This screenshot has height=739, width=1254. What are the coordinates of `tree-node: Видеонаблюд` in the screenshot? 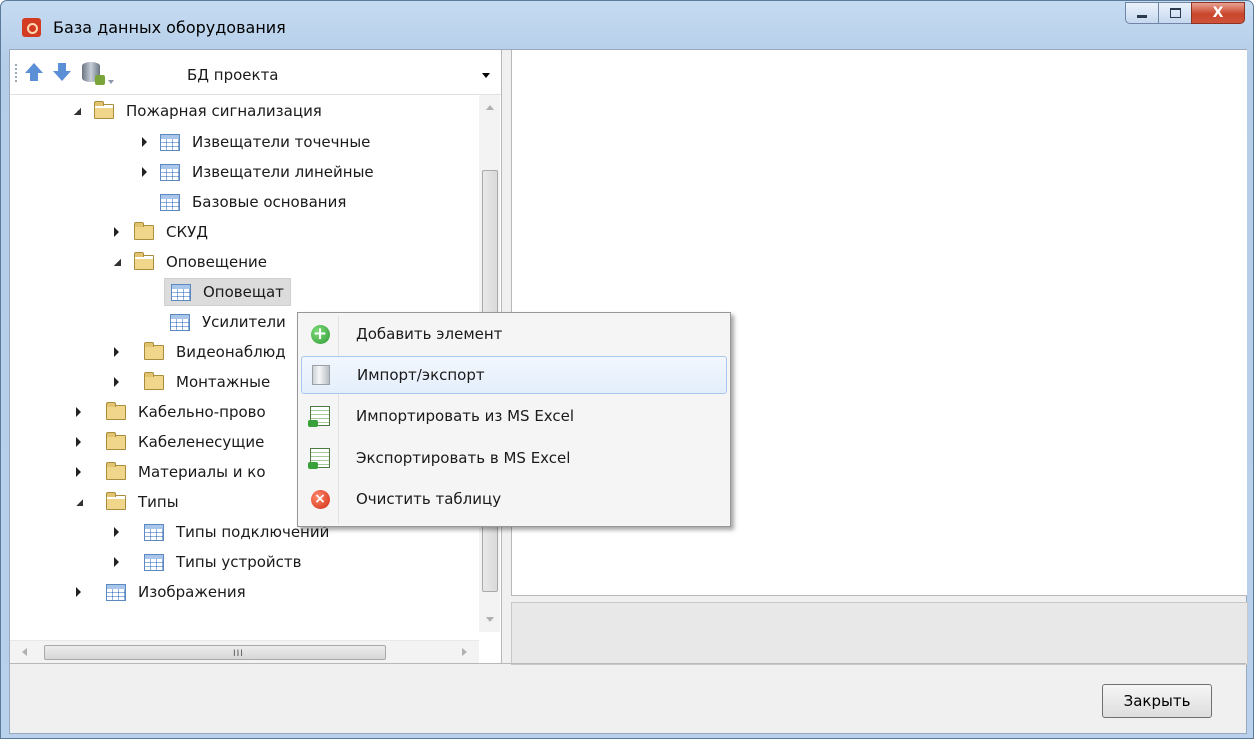 It's located at (200, 352).